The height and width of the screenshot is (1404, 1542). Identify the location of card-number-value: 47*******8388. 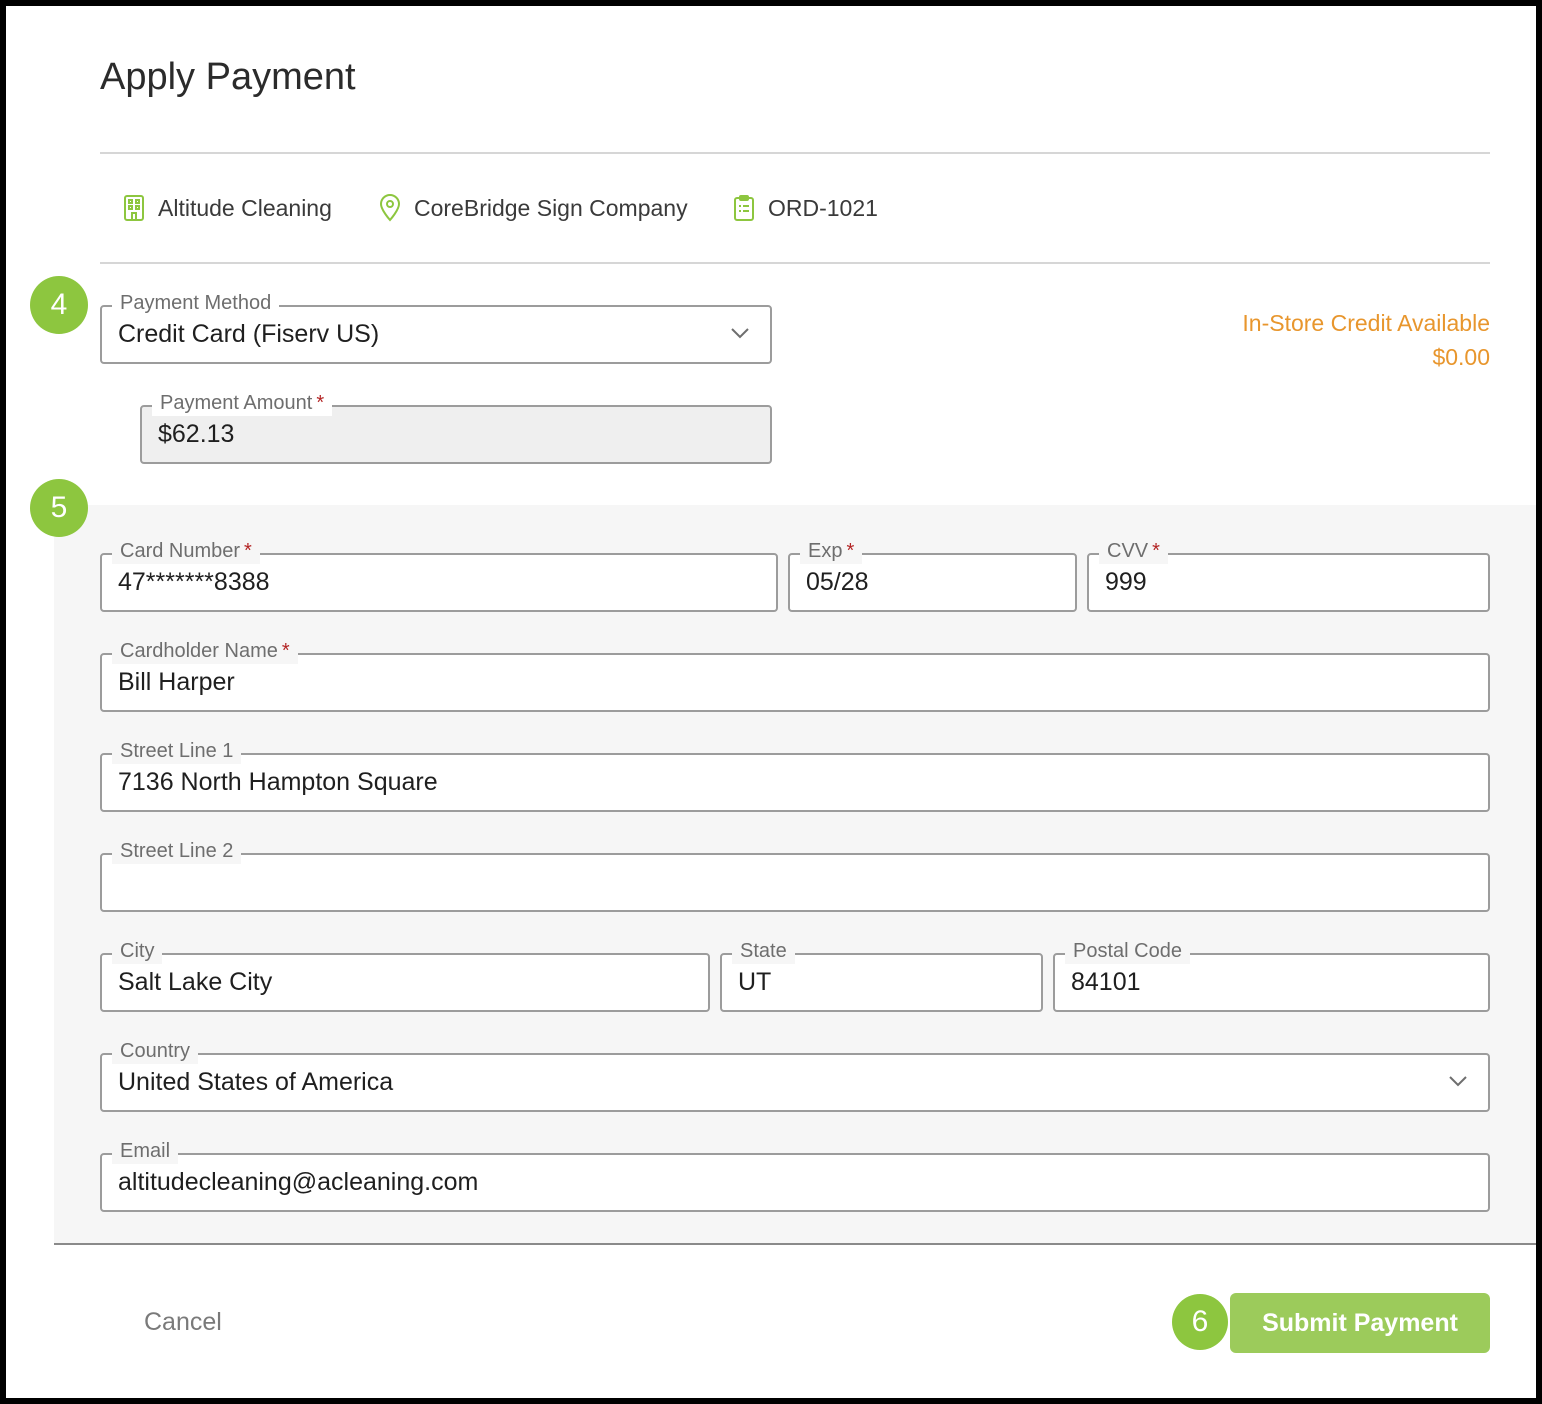
(194, 582).